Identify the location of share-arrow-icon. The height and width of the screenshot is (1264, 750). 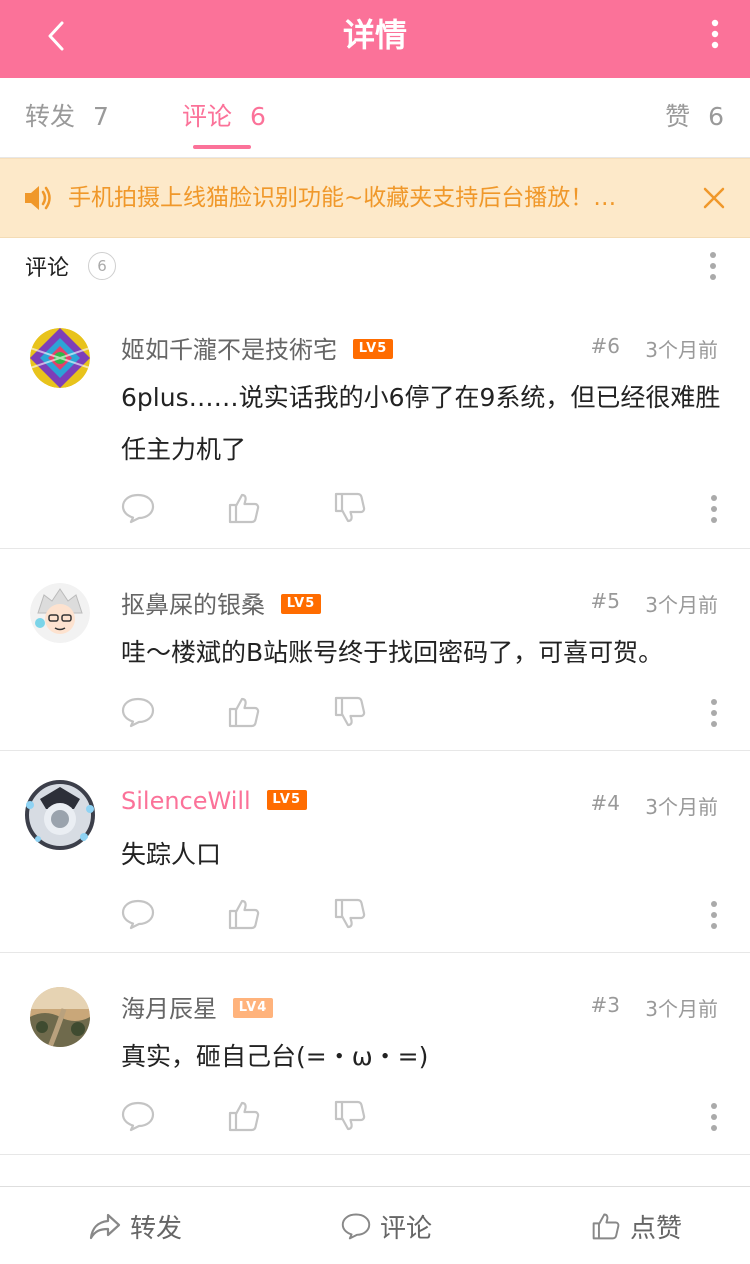
(105, 1226).